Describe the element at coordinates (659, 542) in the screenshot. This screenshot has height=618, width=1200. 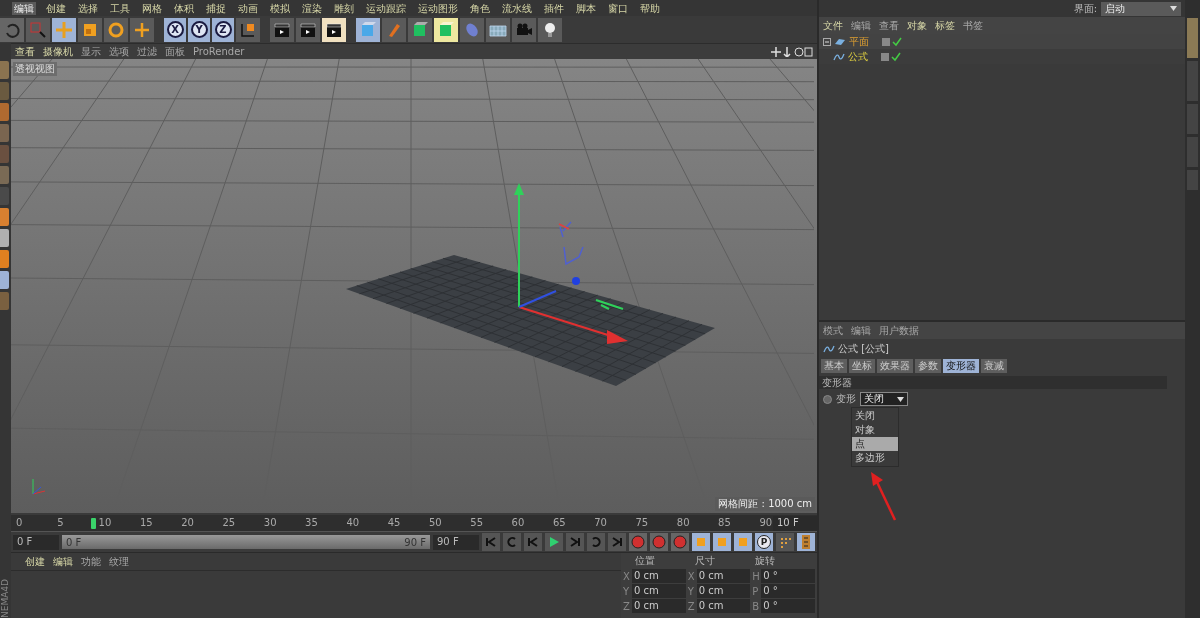
I see `autokey-icon` at that location.